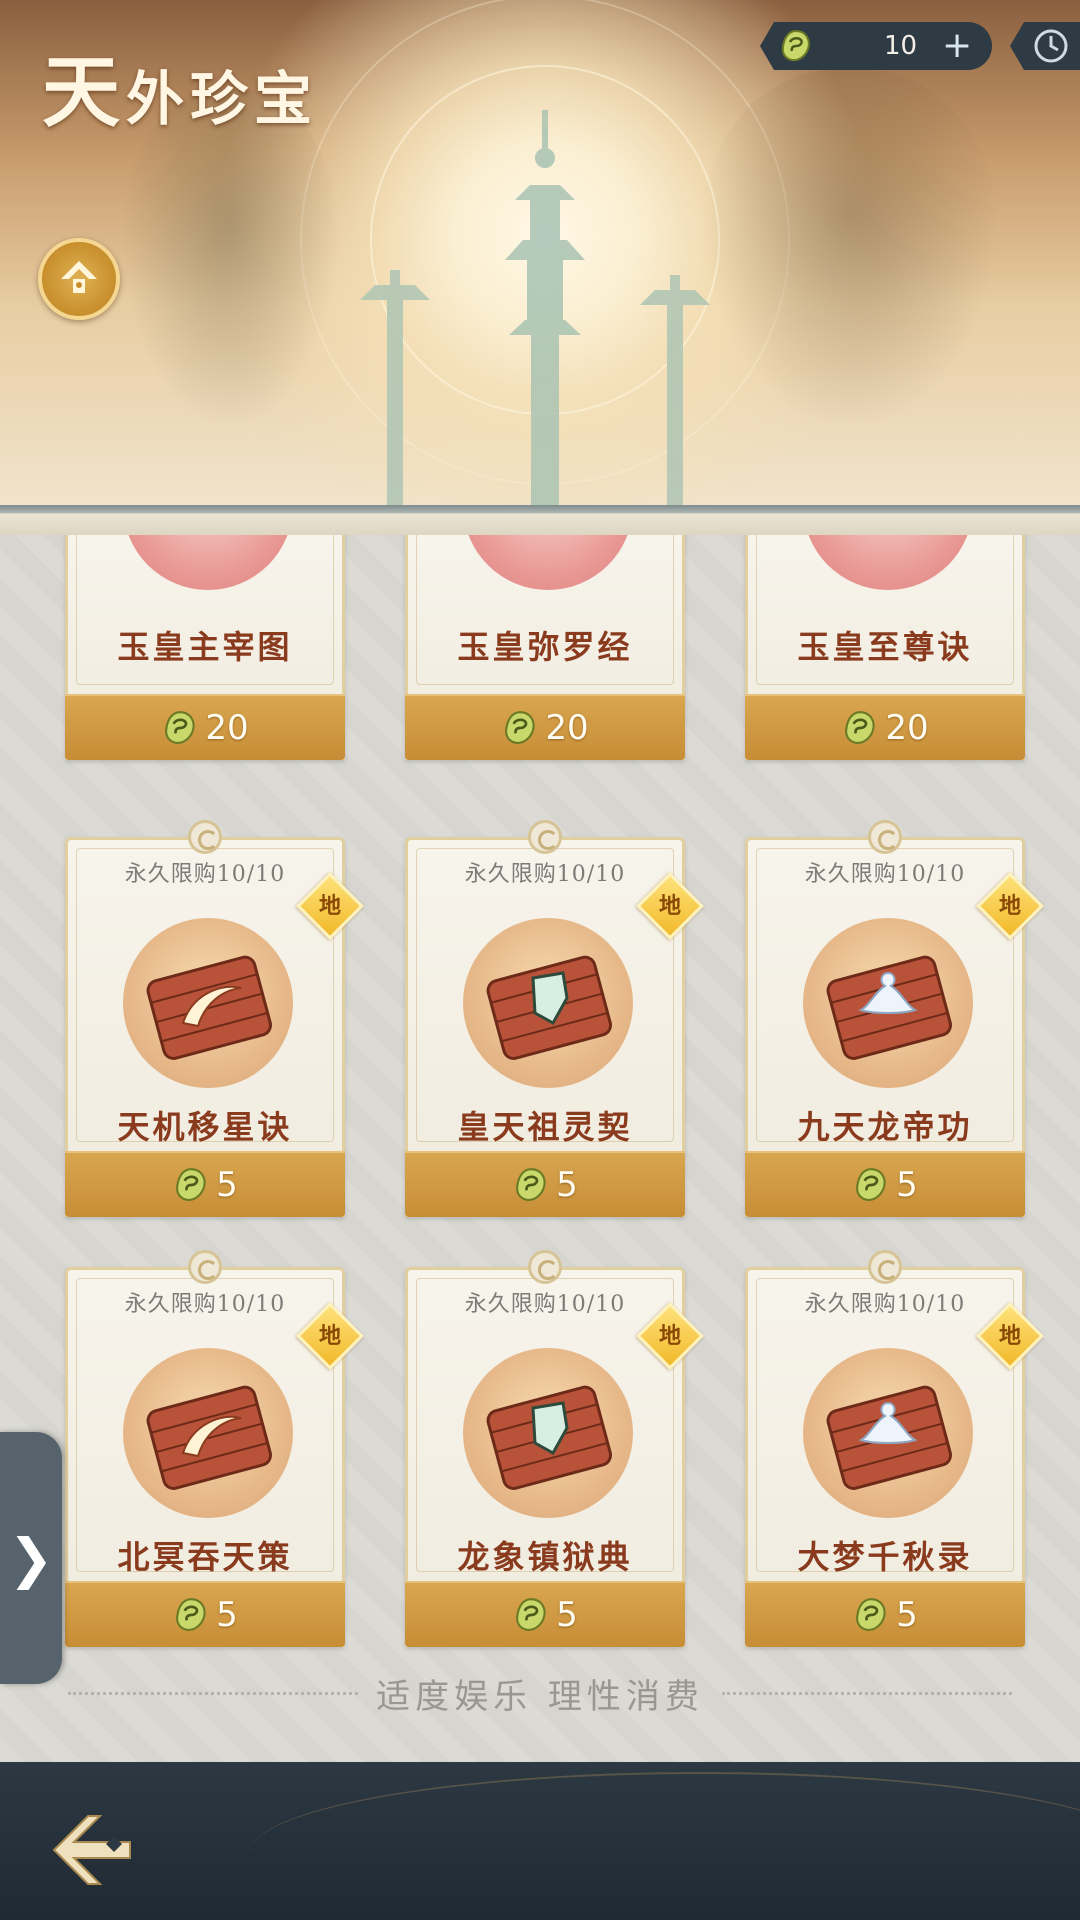  I want to click on shop-item-card: 玉皇至尊诀 20, so click(885, 647).